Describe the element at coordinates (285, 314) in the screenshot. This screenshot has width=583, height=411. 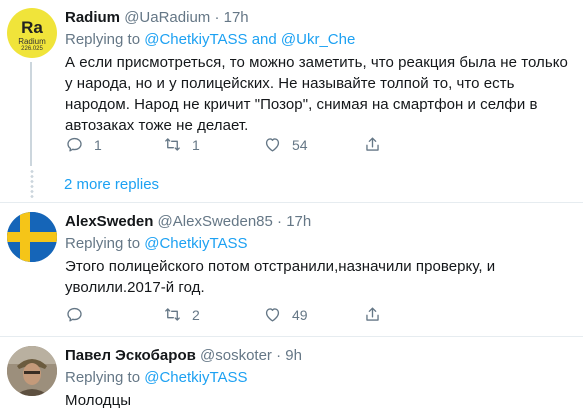
I see `like-button: 49` at that location.